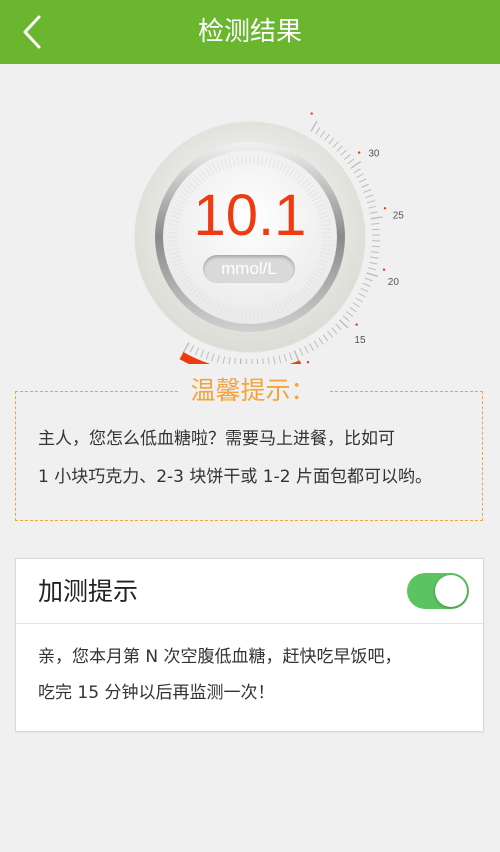 This screenshot has height=852, width=500. I want to click on recheck-line-2: 吃完 15 分钟以后再监测一次！, so click(156, 693).